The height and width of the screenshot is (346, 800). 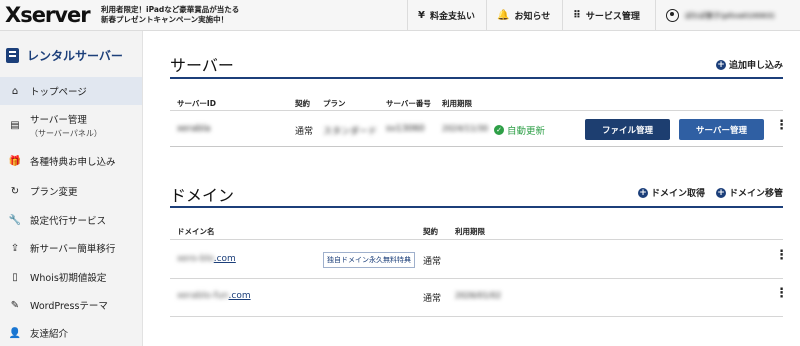 What do you see at coordinates (15, 333) in the screenshot?
I see `person-icon: 👤` at bounding box center [15, 333].